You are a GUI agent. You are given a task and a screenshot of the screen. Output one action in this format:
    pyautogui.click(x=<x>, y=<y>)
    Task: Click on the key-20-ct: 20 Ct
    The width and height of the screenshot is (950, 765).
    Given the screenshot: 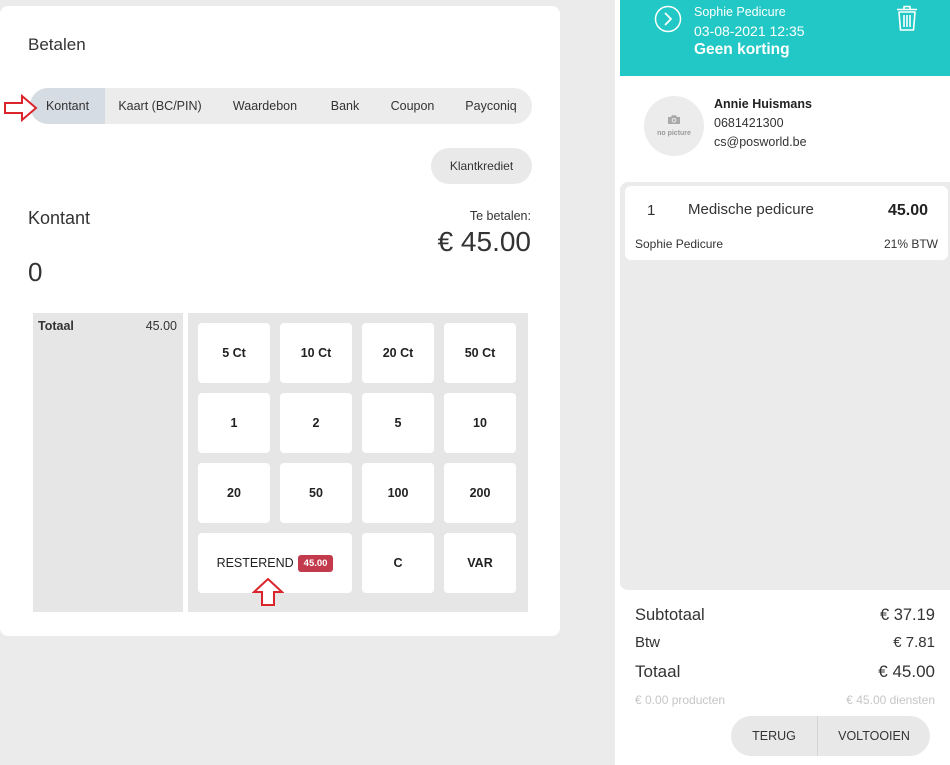 What is the action you would take?
    pyautogui.click(x=398, y=353)
    